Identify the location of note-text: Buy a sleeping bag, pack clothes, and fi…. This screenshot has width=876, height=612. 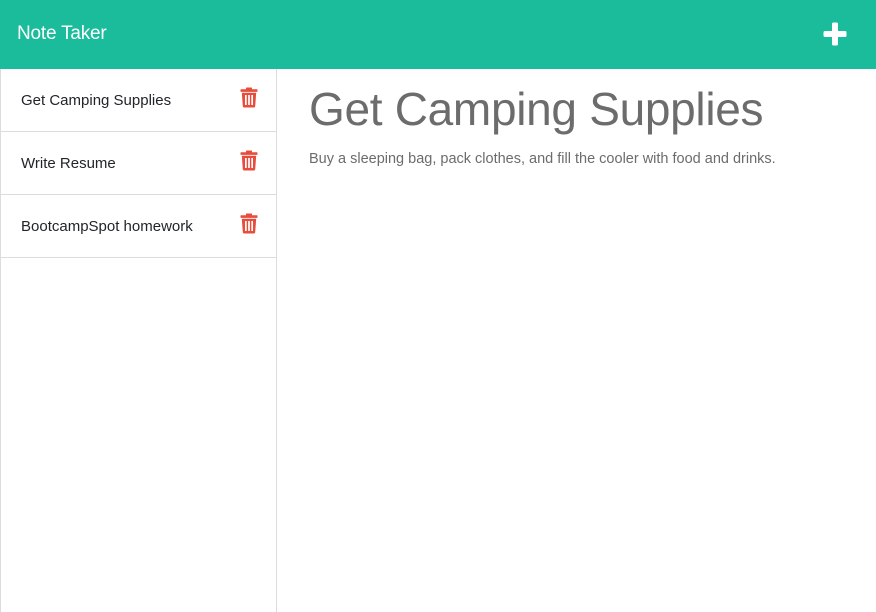
(542, 159).